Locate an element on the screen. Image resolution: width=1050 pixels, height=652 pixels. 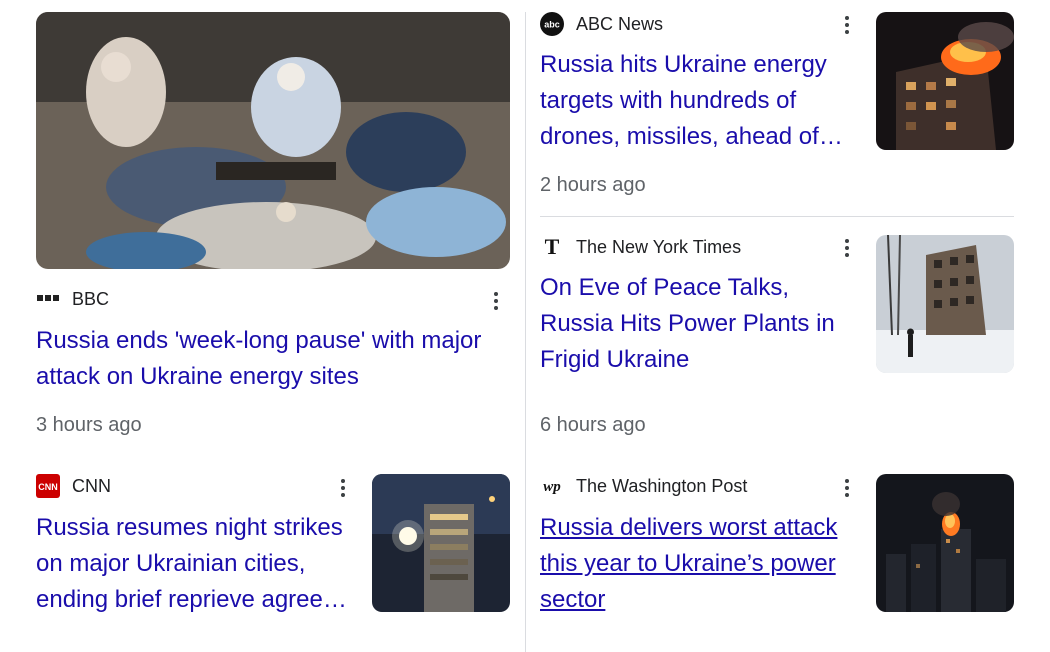
svg-text: wp is located at coordinates (552, 487).